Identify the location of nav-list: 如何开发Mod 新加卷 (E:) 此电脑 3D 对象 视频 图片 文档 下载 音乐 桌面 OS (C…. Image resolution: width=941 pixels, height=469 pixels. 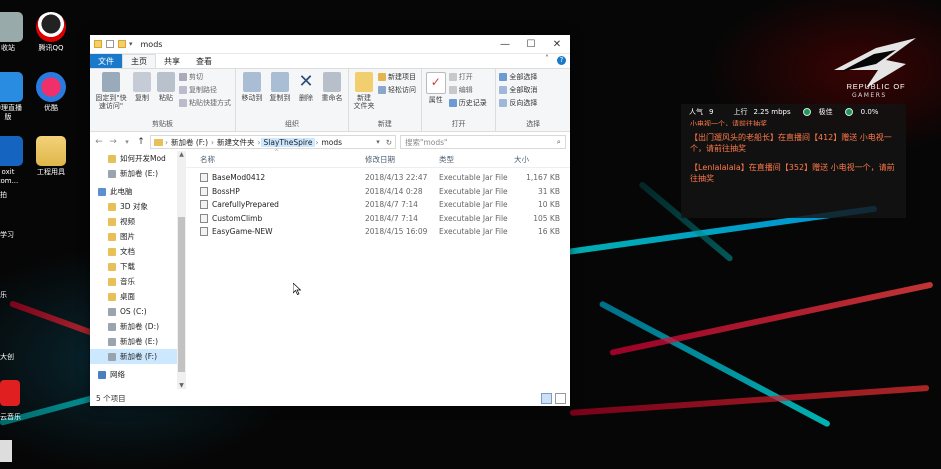
(138, 266).